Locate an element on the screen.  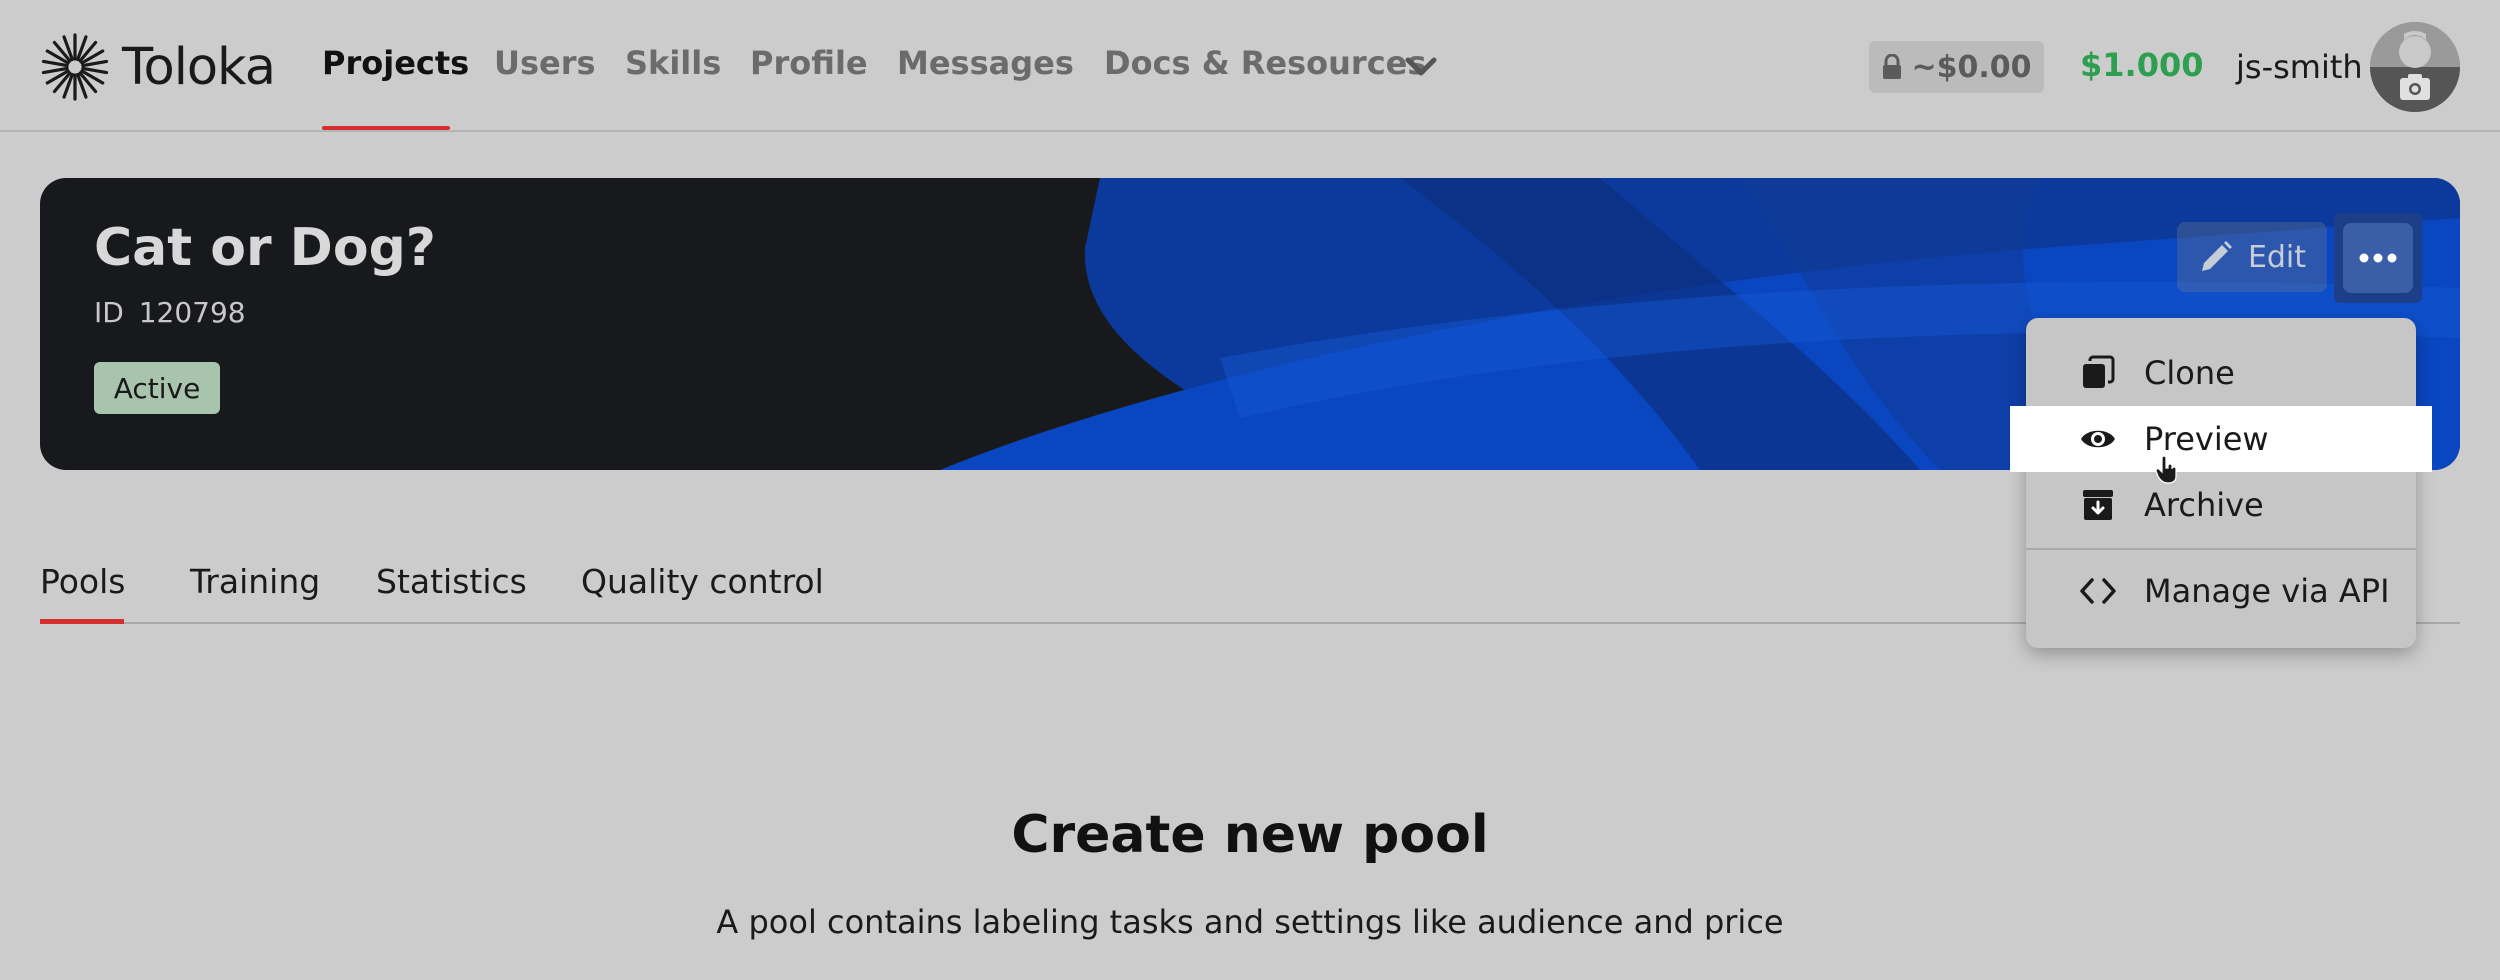
copy-icon is located at coordinates (2099, 371).